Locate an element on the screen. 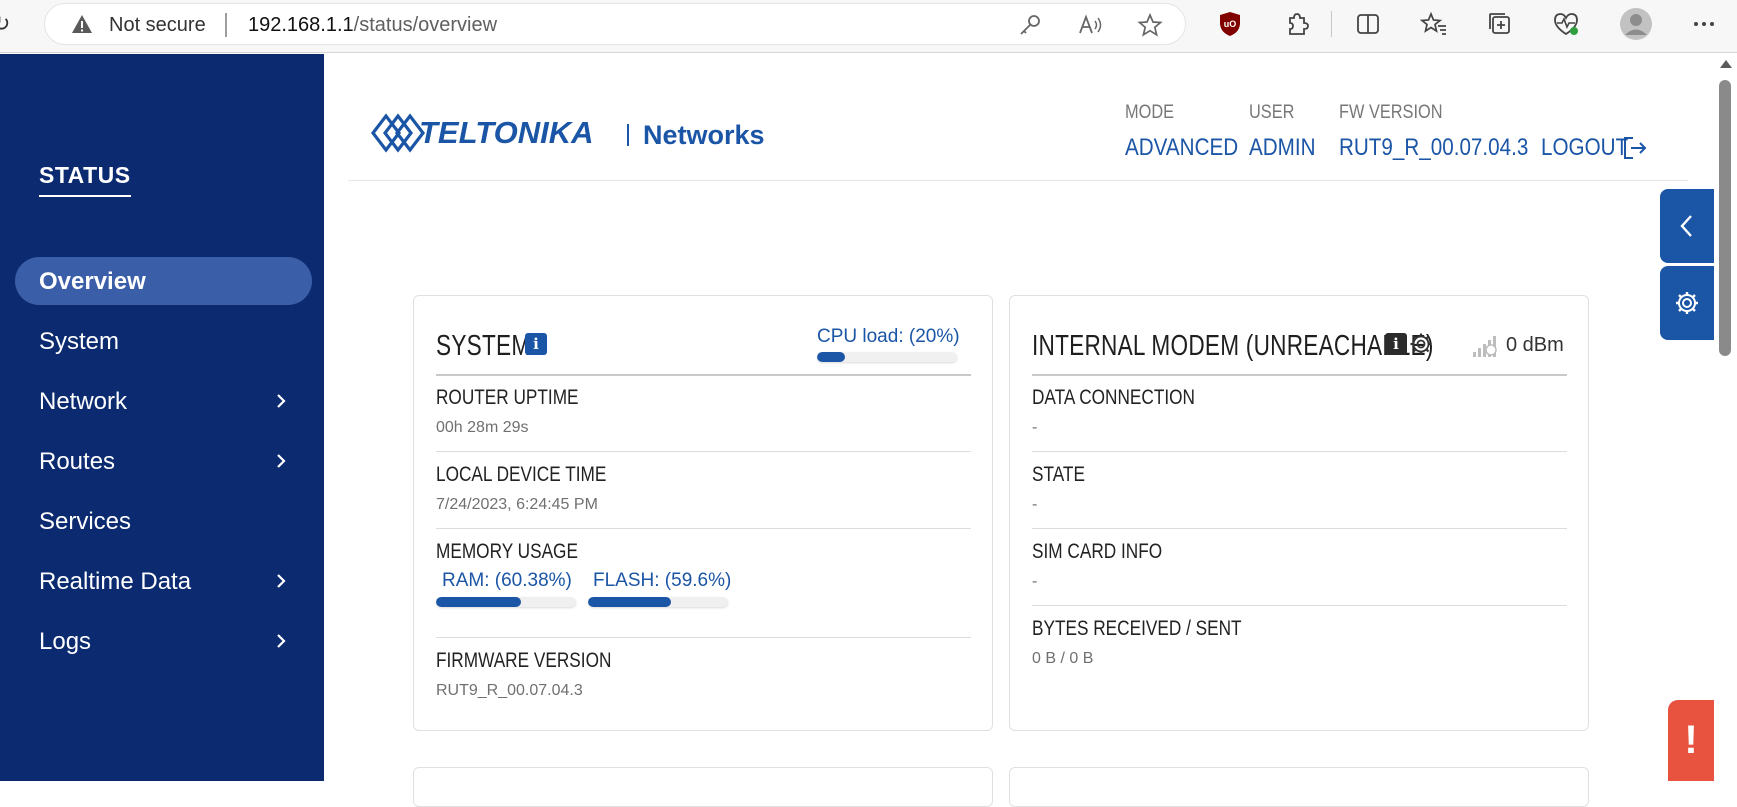 The image size is (1737, 807). extensions-icon is located at coordinates (1296, 24).